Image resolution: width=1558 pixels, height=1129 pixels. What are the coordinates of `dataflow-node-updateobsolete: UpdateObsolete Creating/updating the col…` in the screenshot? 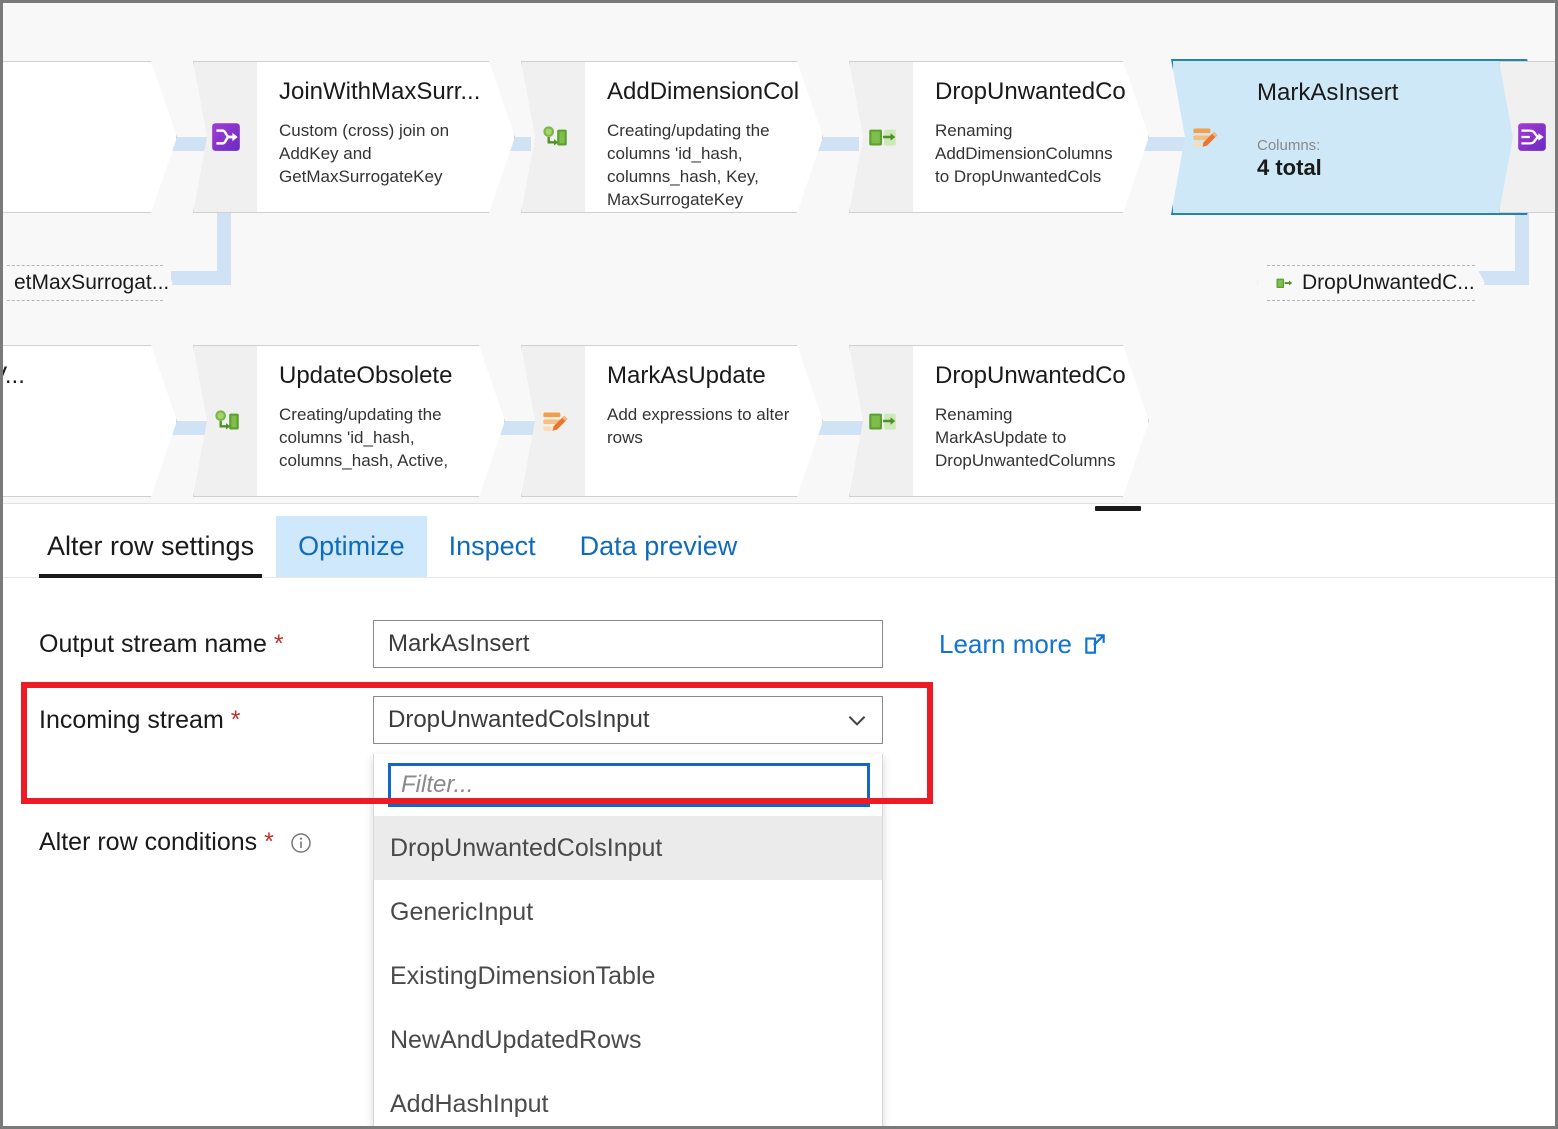 It's located at (349, 421).